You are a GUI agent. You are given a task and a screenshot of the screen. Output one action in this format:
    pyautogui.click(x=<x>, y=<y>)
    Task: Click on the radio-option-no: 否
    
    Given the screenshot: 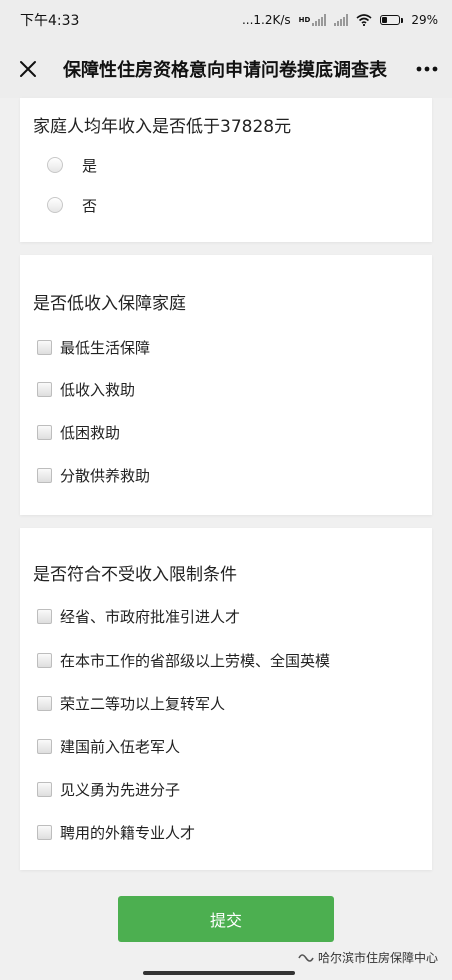 What is the action you would take?
    pyautogui.click(x=67, y=205)
    